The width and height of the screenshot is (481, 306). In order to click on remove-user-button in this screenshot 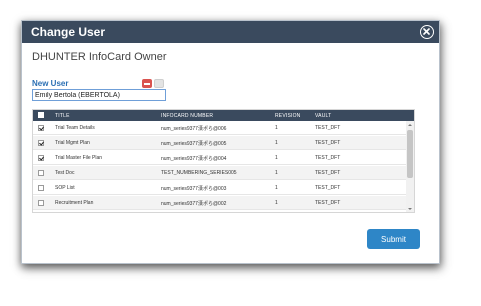, I will do `click(147, 83)`.